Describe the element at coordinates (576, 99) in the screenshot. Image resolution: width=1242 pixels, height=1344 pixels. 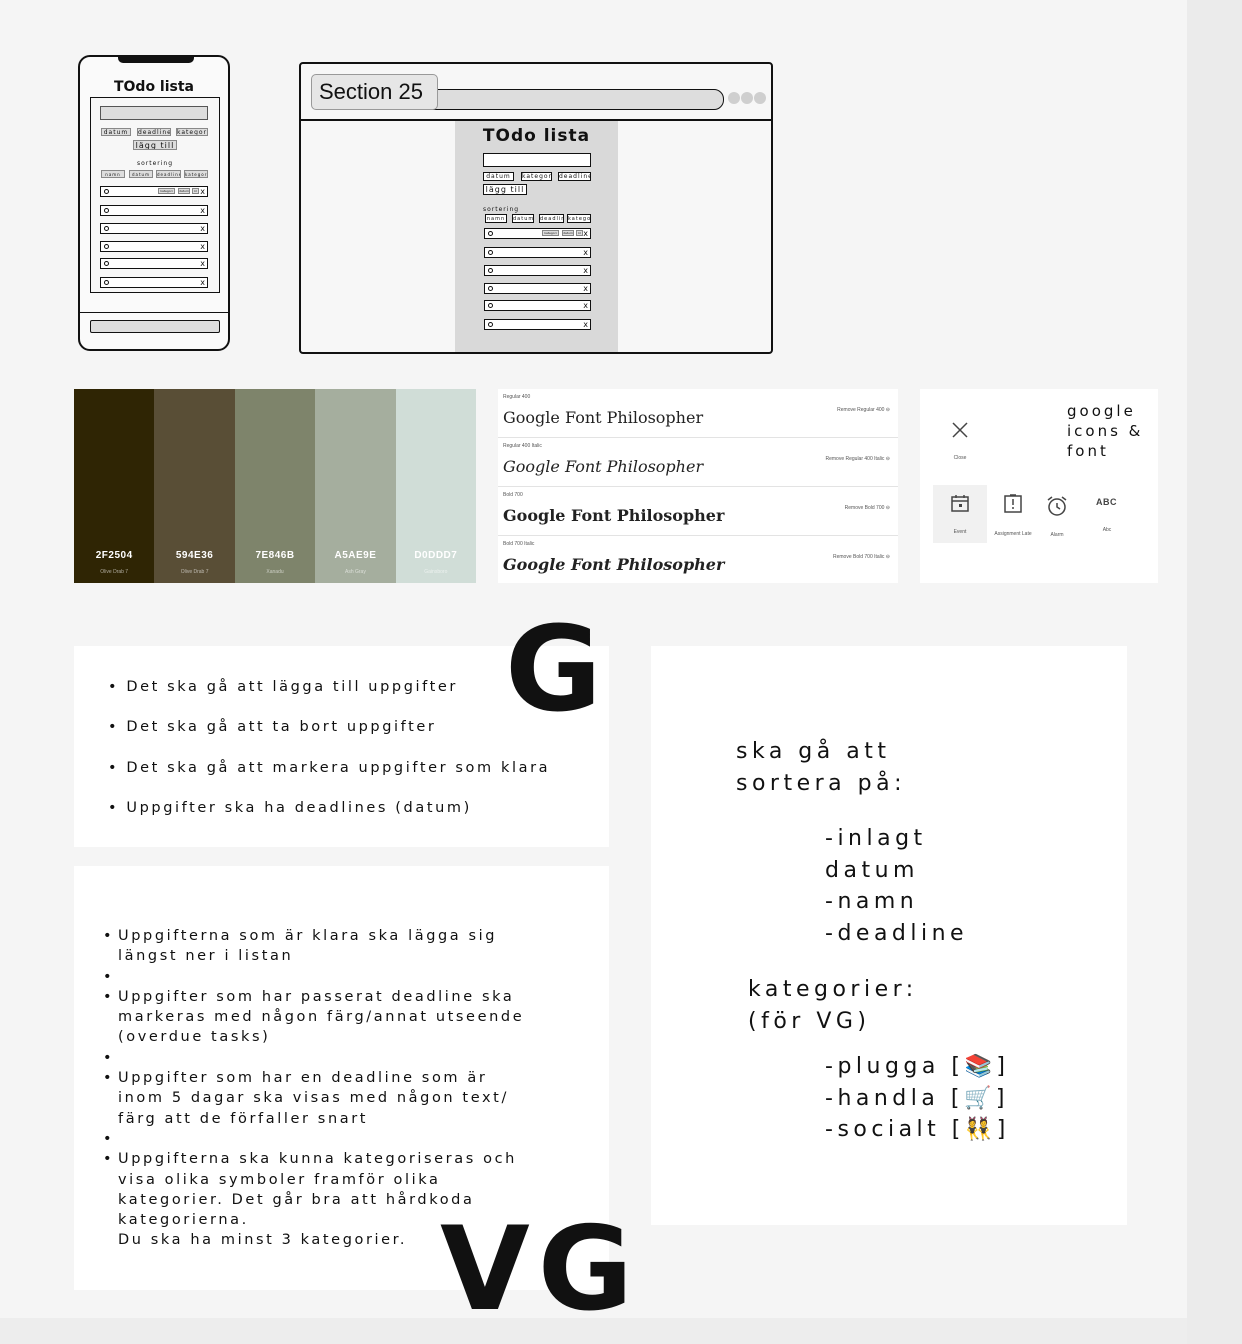
I see `browser-address-bar` at that location.